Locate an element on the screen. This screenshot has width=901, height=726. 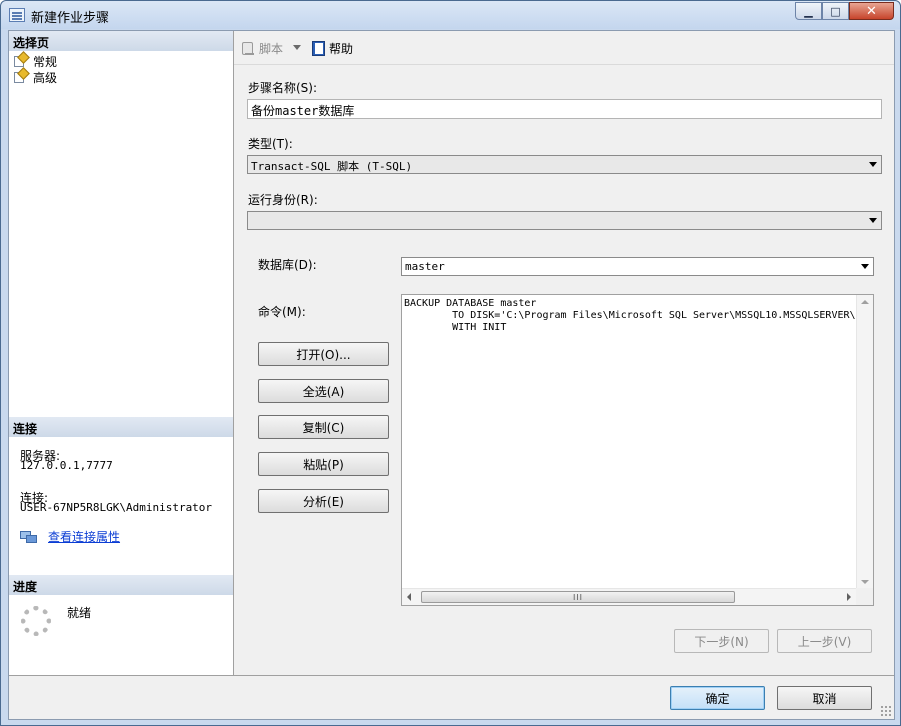
resize-grip-icon is located at coordinates (886, 711).